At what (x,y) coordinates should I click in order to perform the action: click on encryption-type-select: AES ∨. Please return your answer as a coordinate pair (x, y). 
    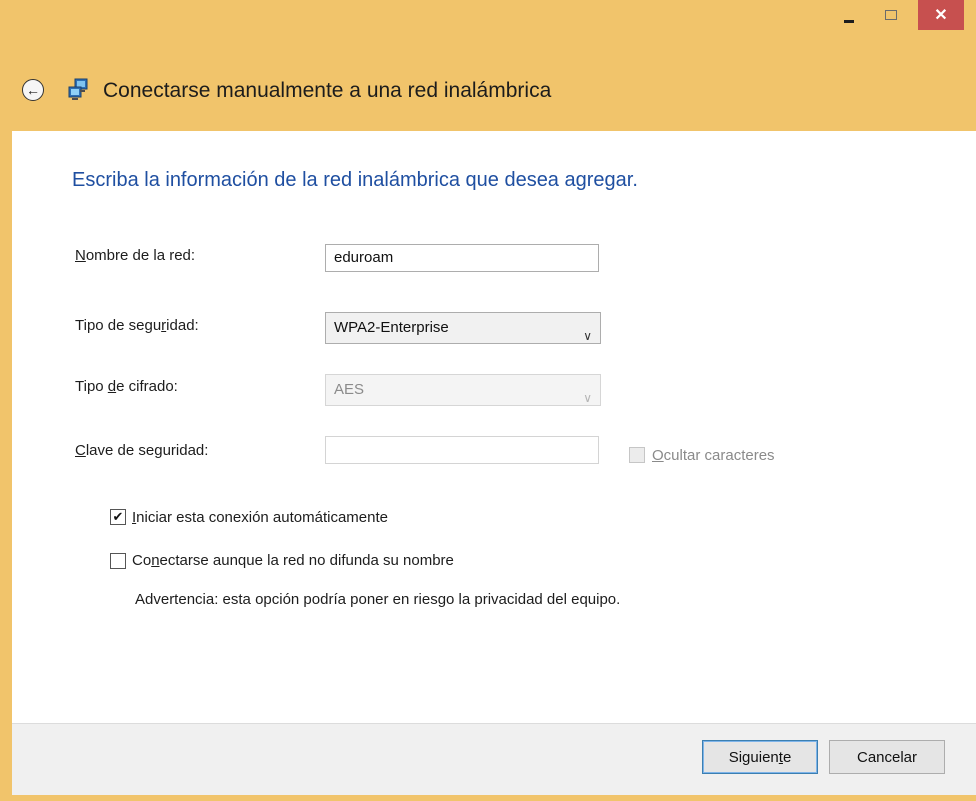
    Looking at the image, I should click on (463, 390).